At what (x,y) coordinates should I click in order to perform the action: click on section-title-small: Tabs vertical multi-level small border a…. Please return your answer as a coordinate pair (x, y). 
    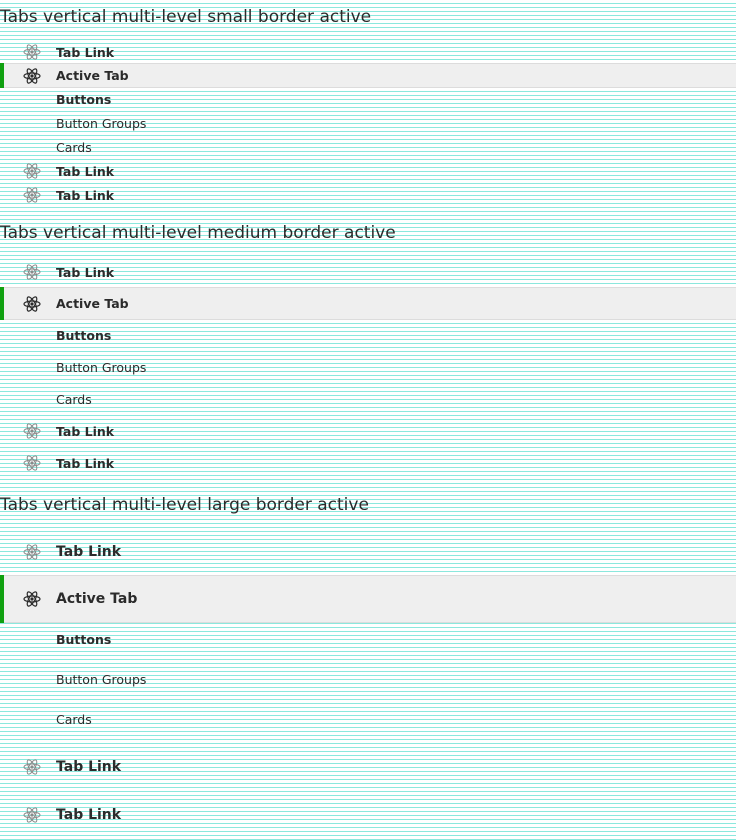
    Looking at the image, I should click on (186, 17).